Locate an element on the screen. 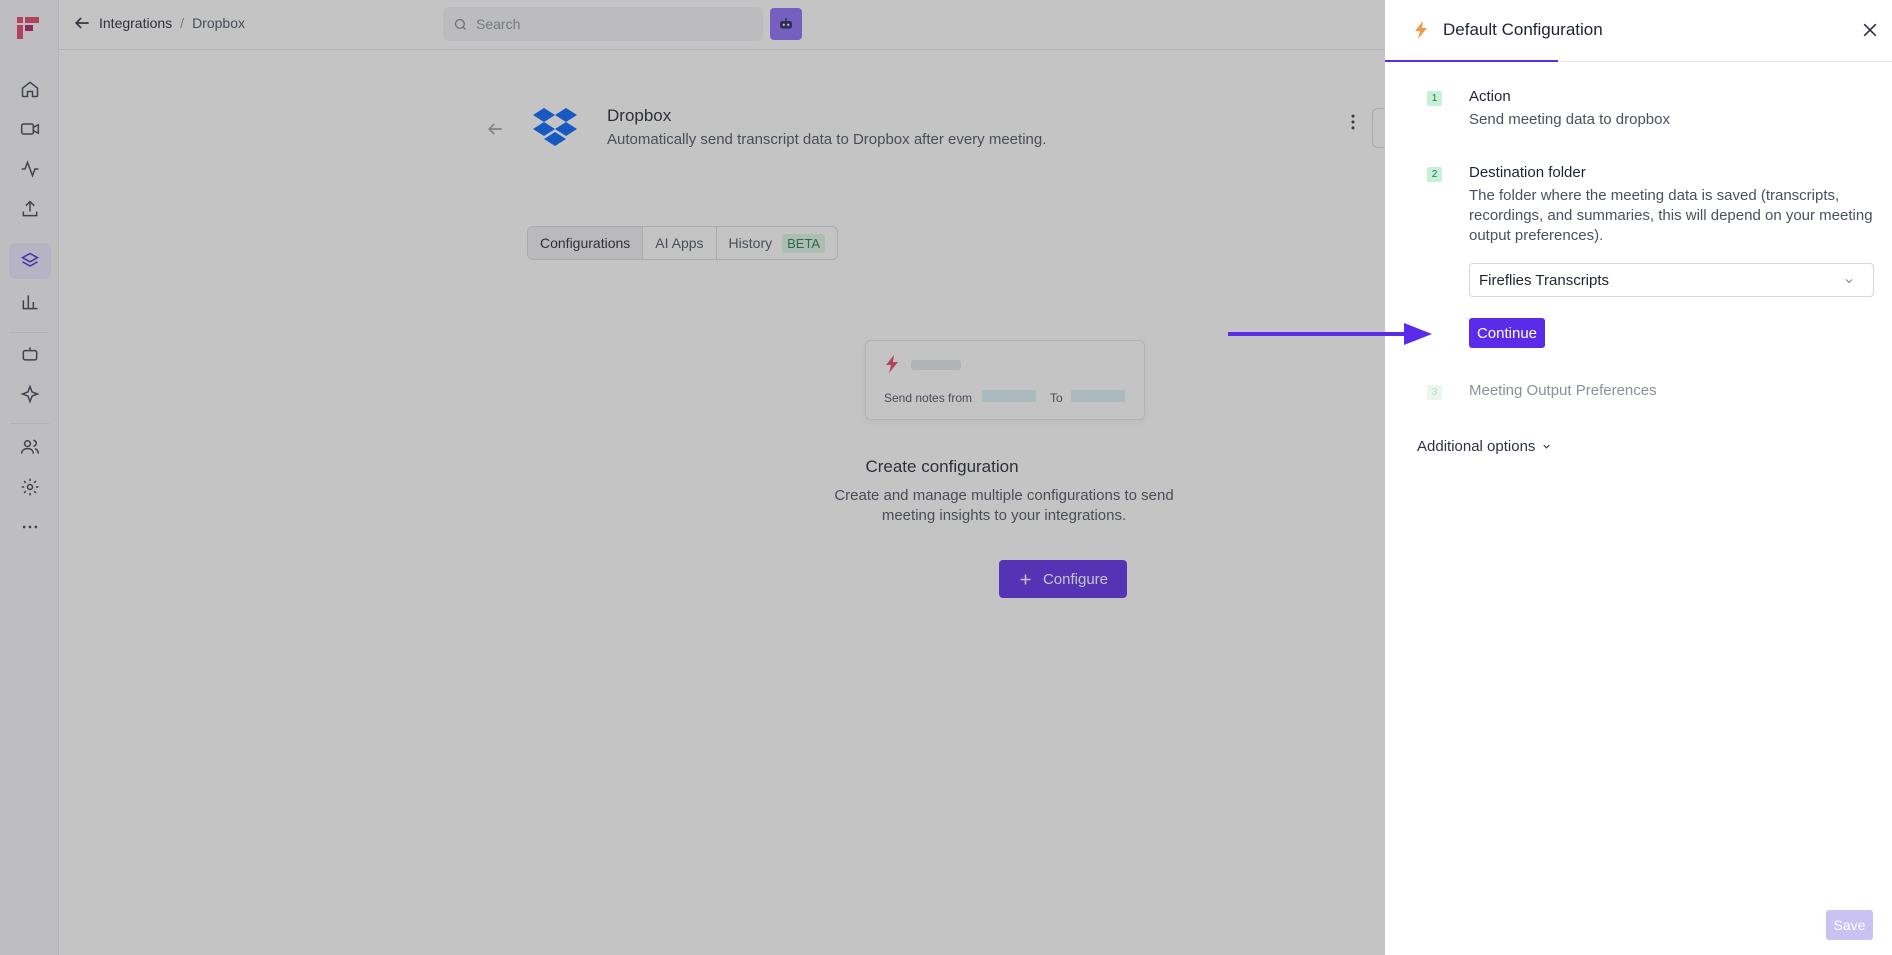 The height and width of the screenshot is (955, 1892). close-icon is located at coordinates (1870, 30).